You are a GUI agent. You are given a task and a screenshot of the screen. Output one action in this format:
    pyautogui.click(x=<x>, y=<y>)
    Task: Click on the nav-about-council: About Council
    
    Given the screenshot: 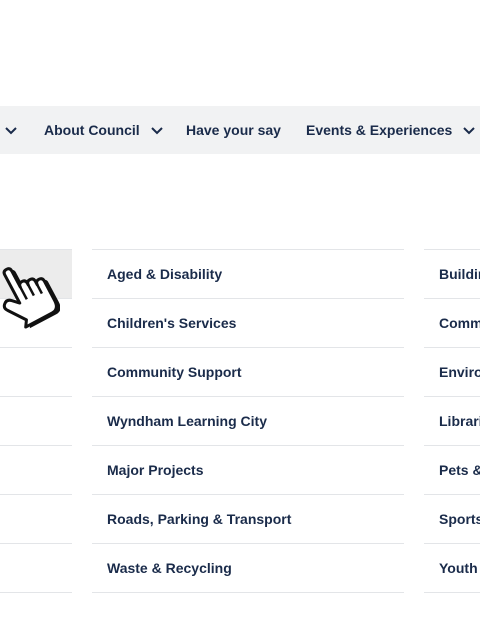 What is the action you would take?
    pyautogui.click(x=104, y=130)
    